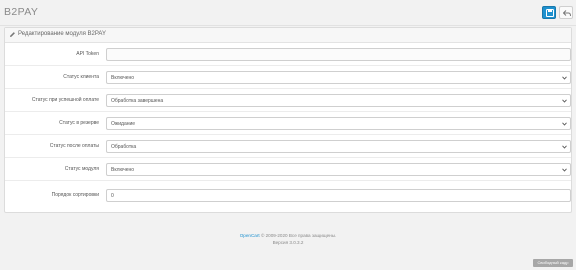  I want to click on reply-icon, so click(567, 13).